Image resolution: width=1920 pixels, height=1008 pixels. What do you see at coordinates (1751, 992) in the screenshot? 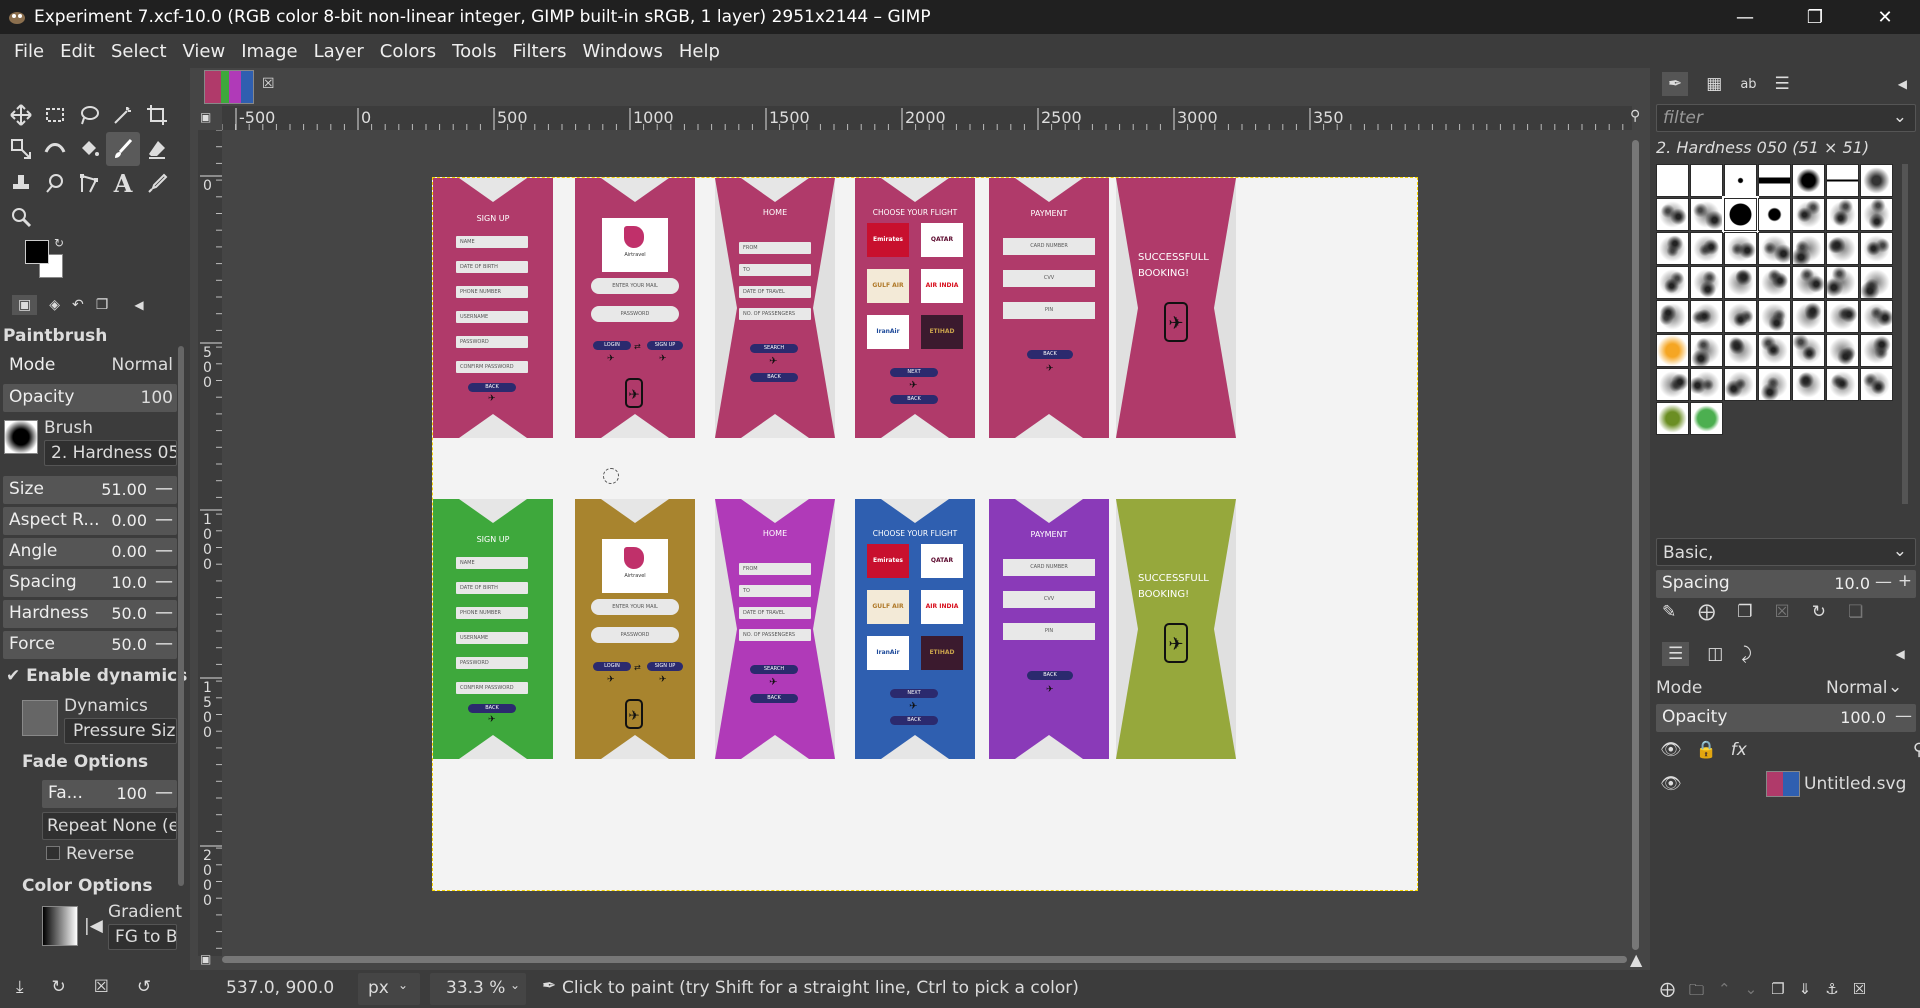
I see `lower-layer-icon: ⌄` at bounding box center [1751, 992].